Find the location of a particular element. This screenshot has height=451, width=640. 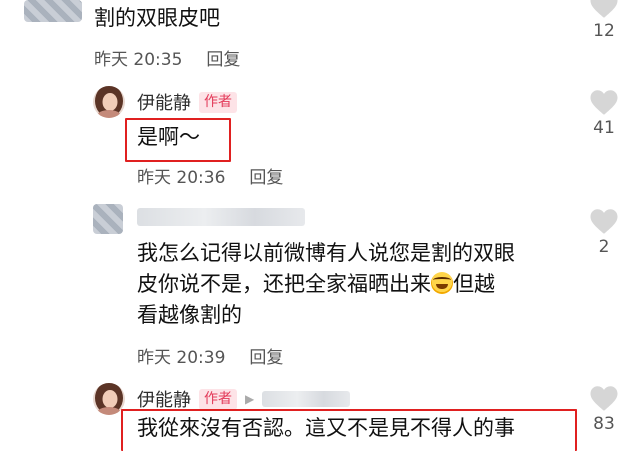

comment-meta: 昨天 20:36 回复 is located at coordinates (210, 175).